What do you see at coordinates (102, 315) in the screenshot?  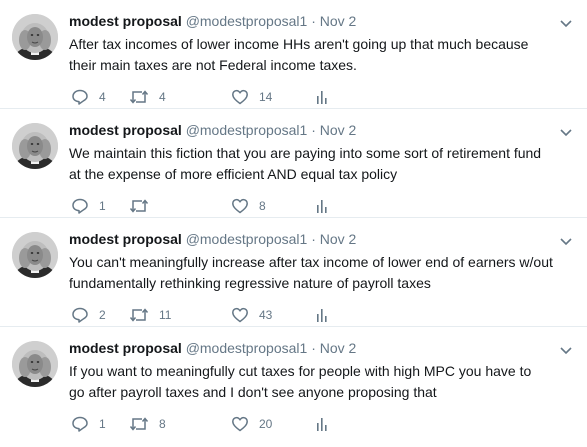 I see `reply-count: 2` at bounding box center [102, 315].